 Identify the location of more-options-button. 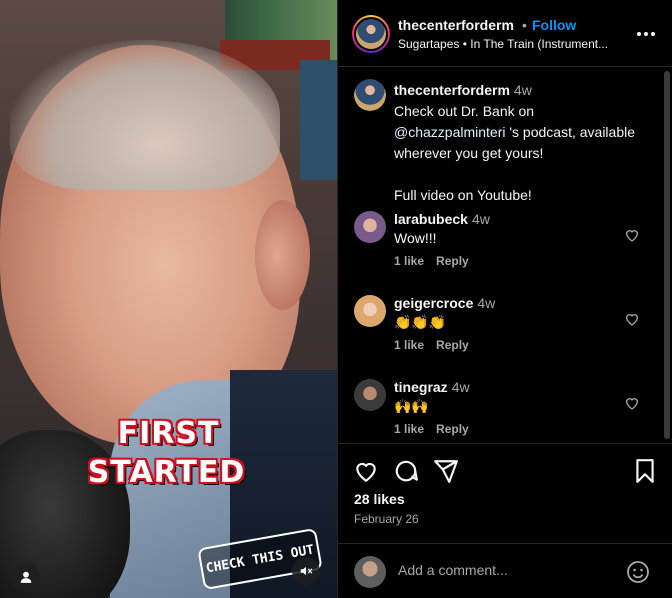
(646, 34).